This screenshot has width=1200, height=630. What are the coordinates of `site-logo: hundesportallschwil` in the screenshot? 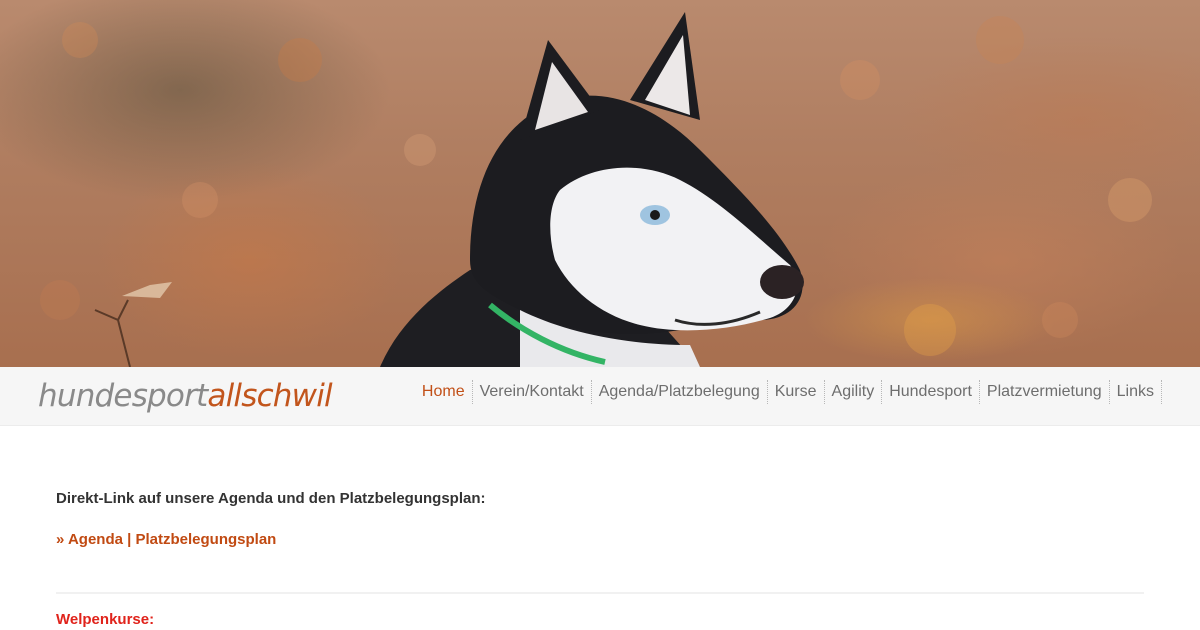 It's located at (185, 396).